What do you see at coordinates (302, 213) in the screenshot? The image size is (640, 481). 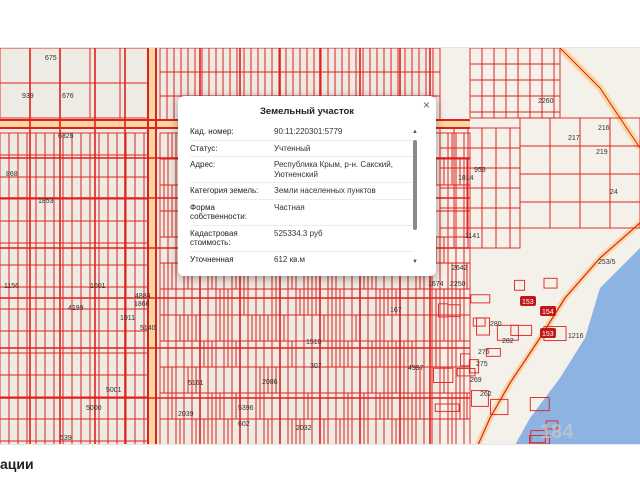 I see `popup-row: Форма собственности: Частная` at bounding box center [302, 213].